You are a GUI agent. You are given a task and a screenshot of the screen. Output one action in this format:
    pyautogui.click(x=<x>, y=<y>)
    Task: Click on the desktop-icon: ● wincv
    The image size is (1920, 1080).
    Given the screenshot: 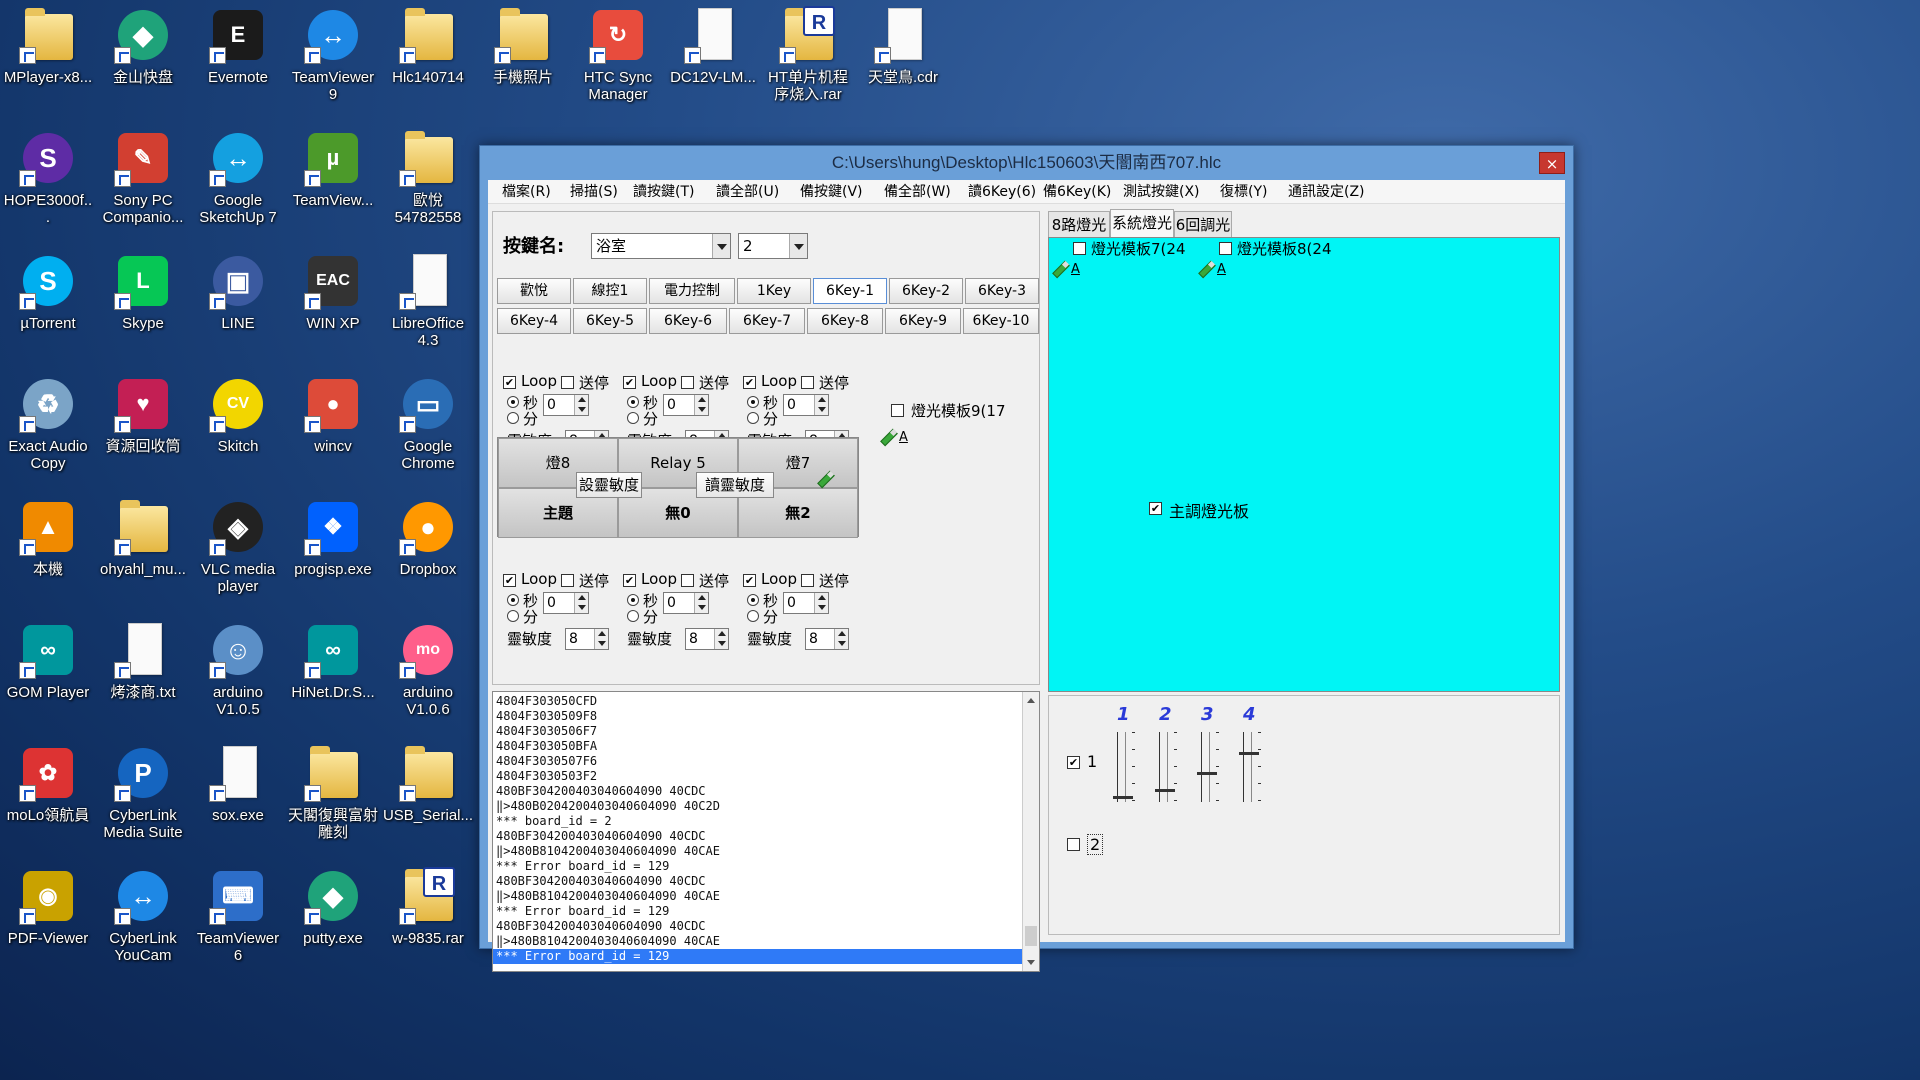 What is the action you would take?
    pyautogui.click(x=333, y=427)
    